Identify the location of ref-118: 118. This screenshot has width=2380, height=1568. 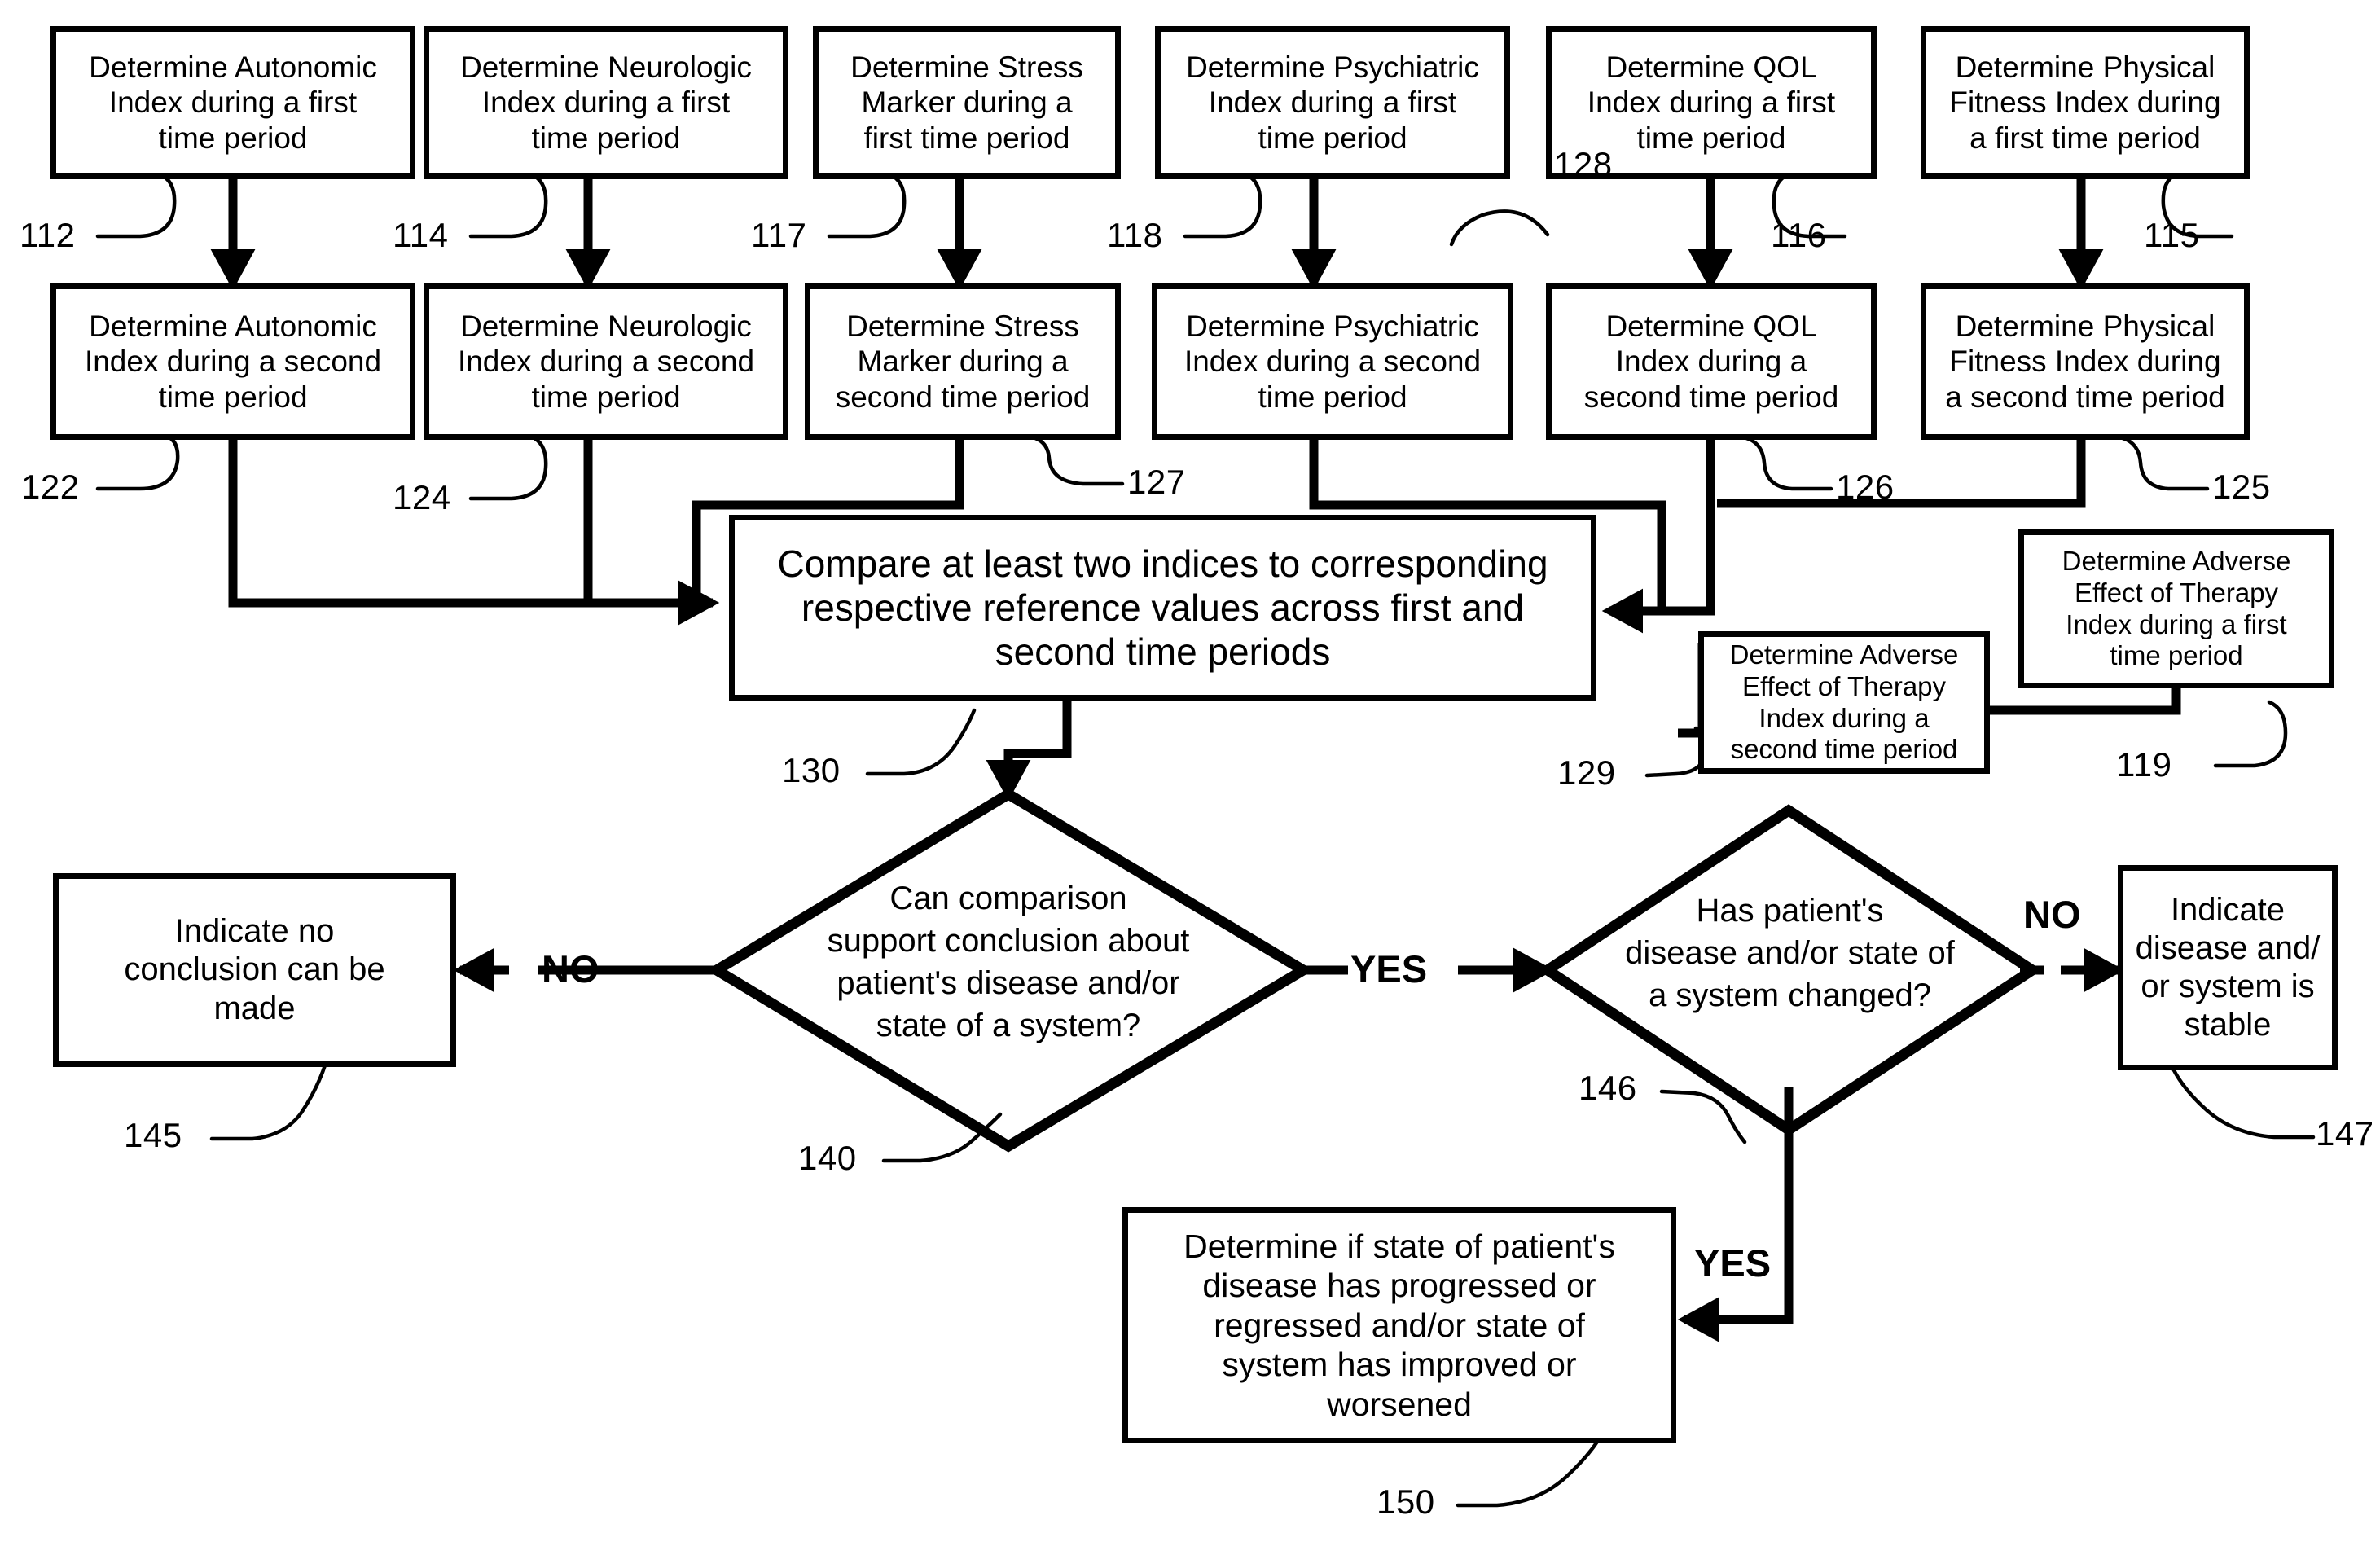
(1135, 235).